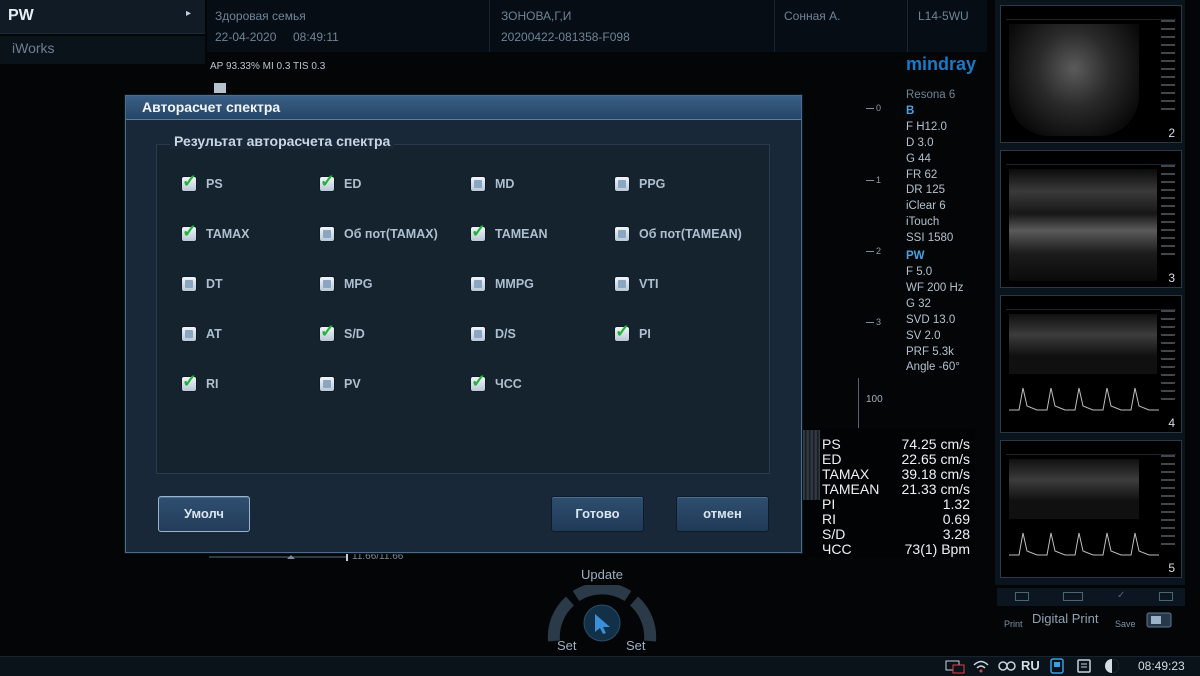 The image size is (1200, 676). What do you see at coordinates (684, 184) in the screenshot?
I see `option-checkbox: ✓PPG` at bounding box center [684, 184].